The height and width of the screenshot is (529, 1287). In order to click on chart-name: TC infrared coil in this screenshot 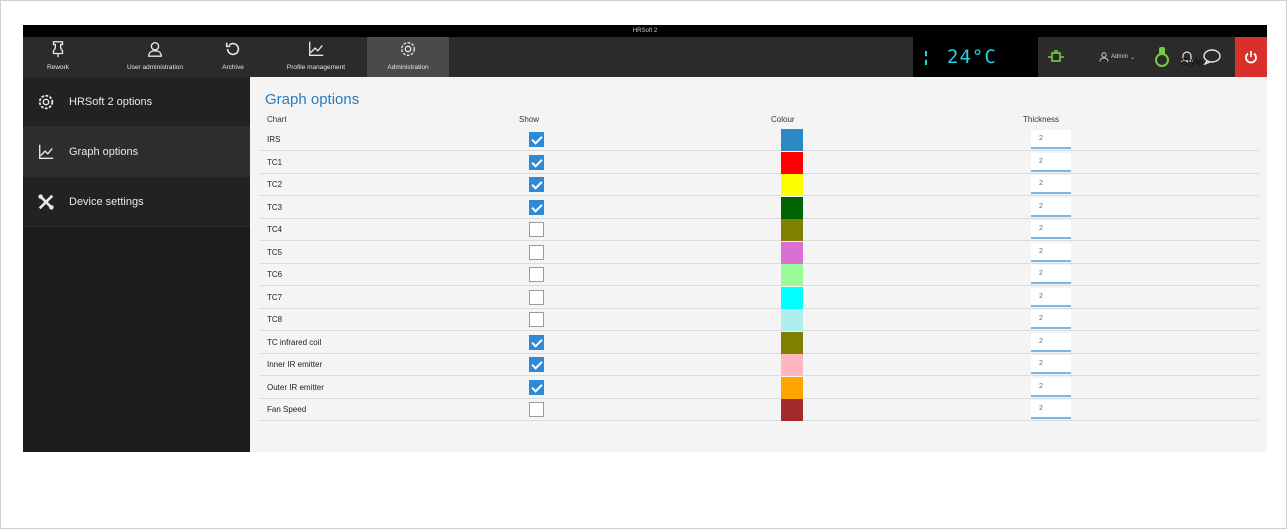, I will do `click(294, 342)`.